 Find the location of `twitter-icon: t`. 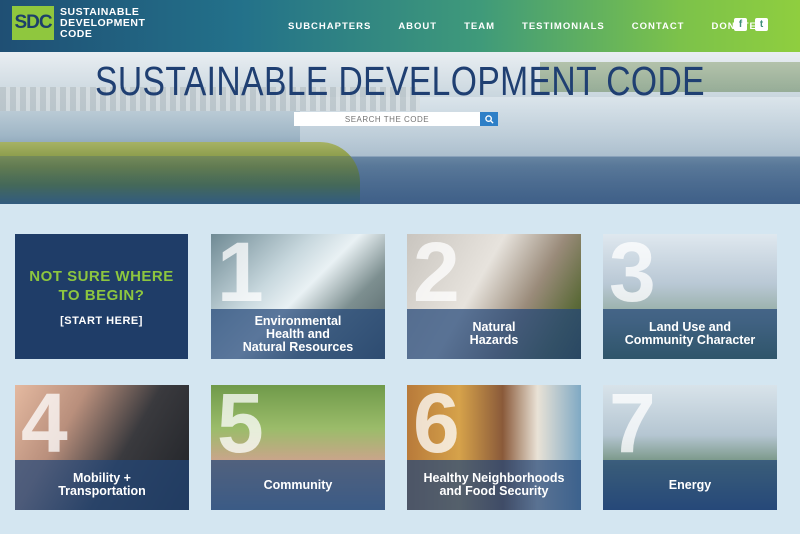

twitter-icon: t is located at coordinates (761, 24).